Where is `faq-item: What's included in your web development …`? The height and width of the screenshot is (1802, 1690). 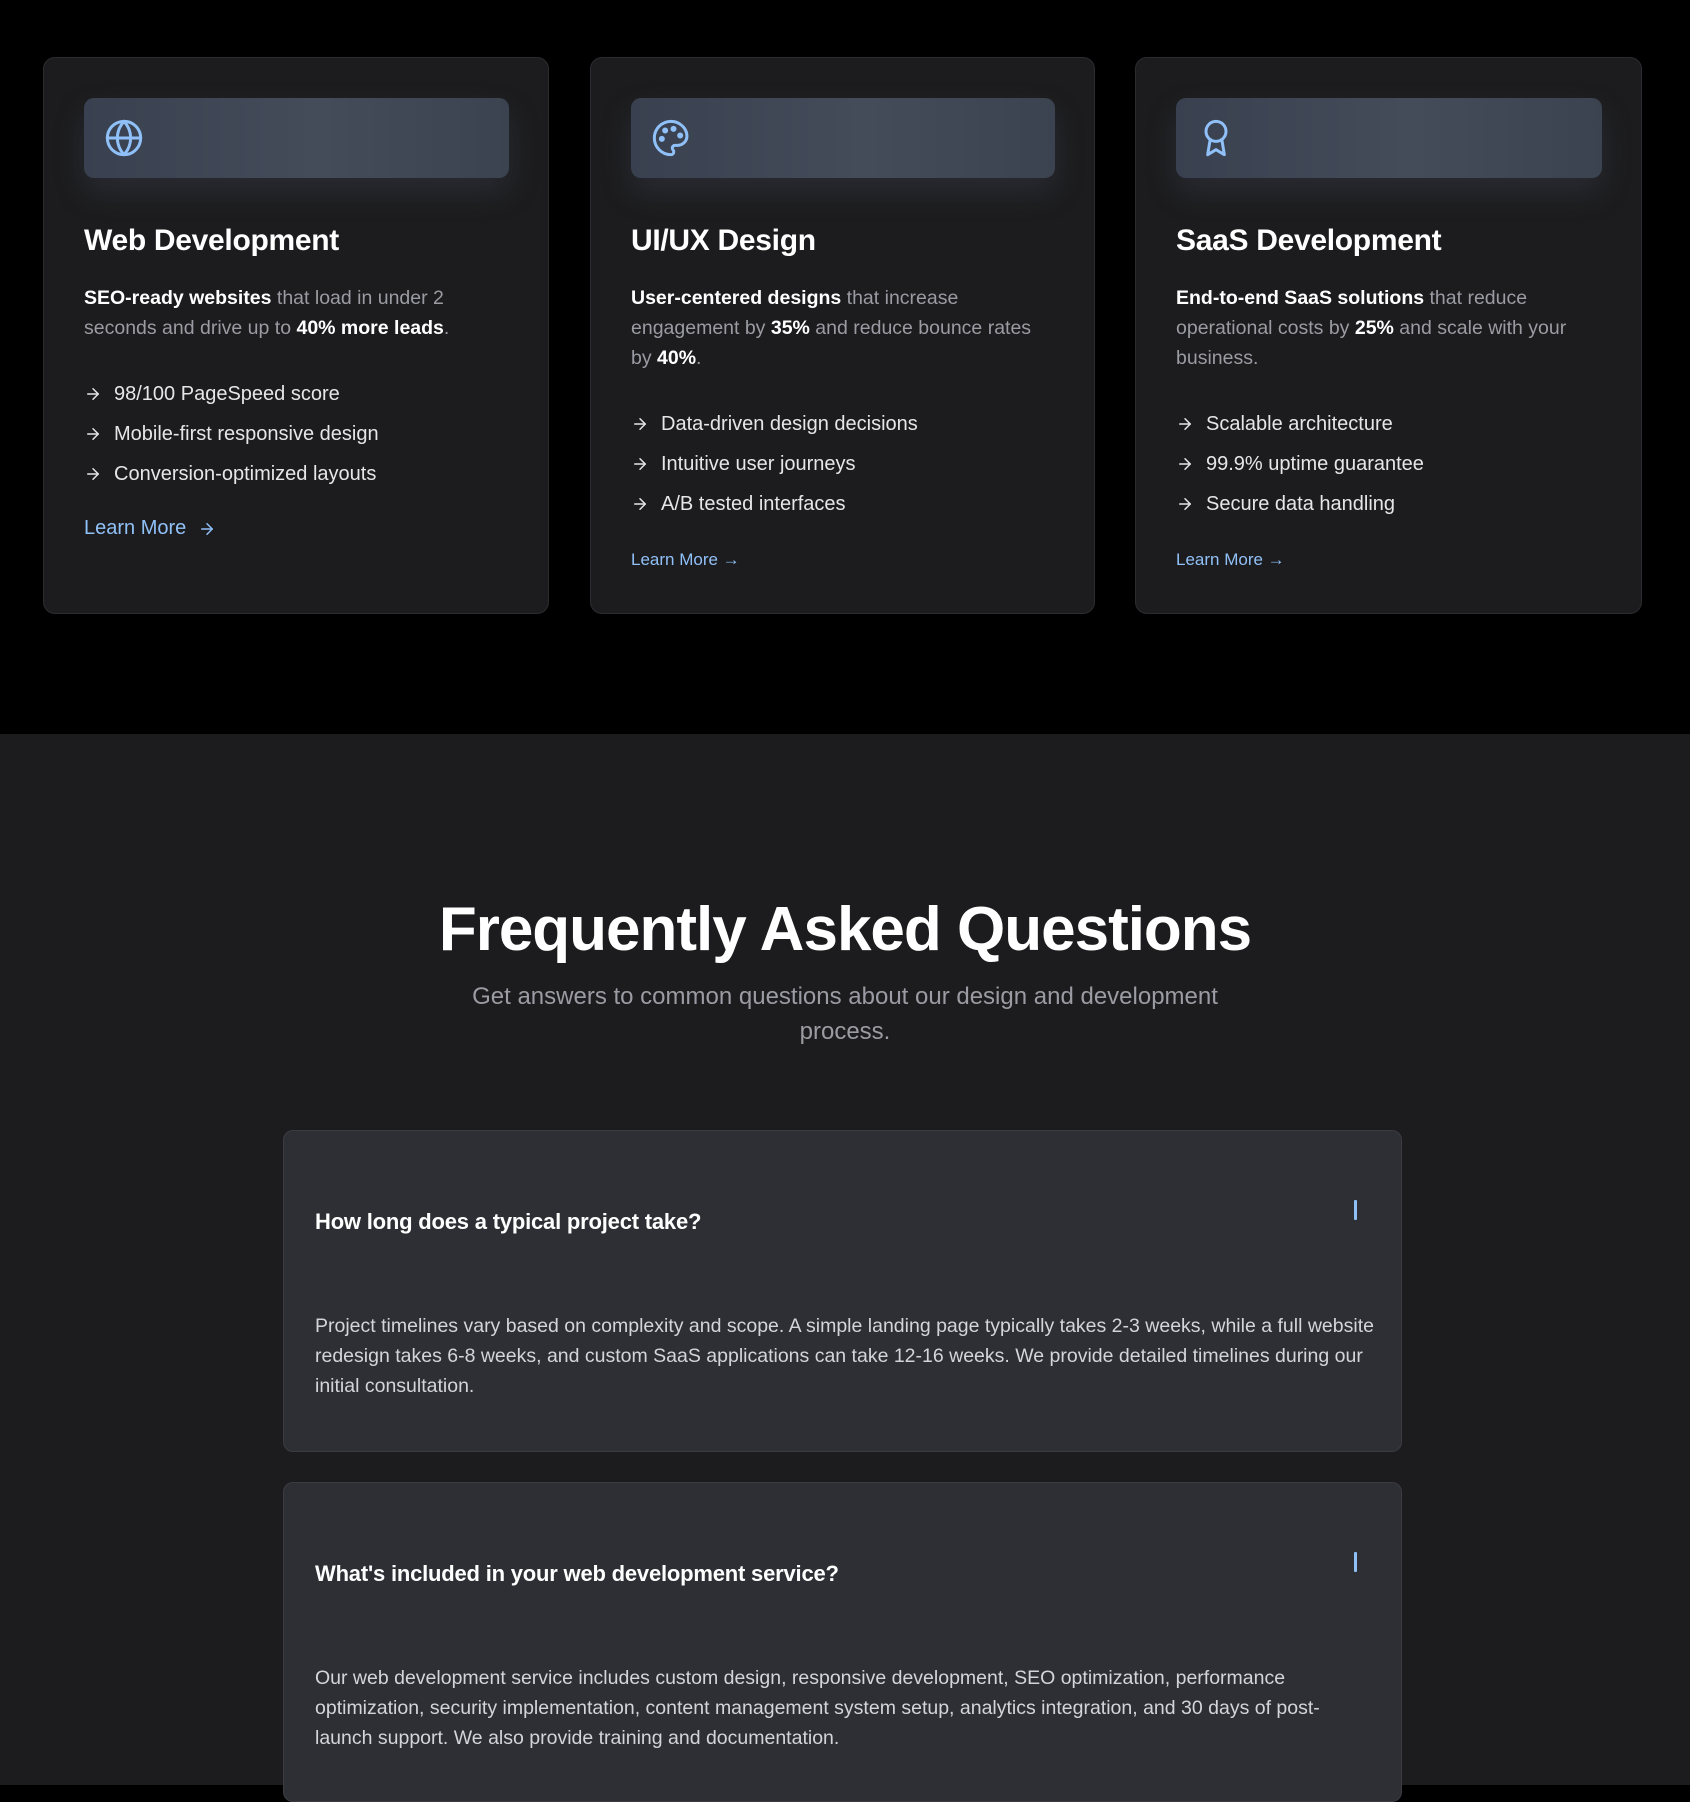 faq-item: What's included in your web development … is located at coordinates (842, 1642).